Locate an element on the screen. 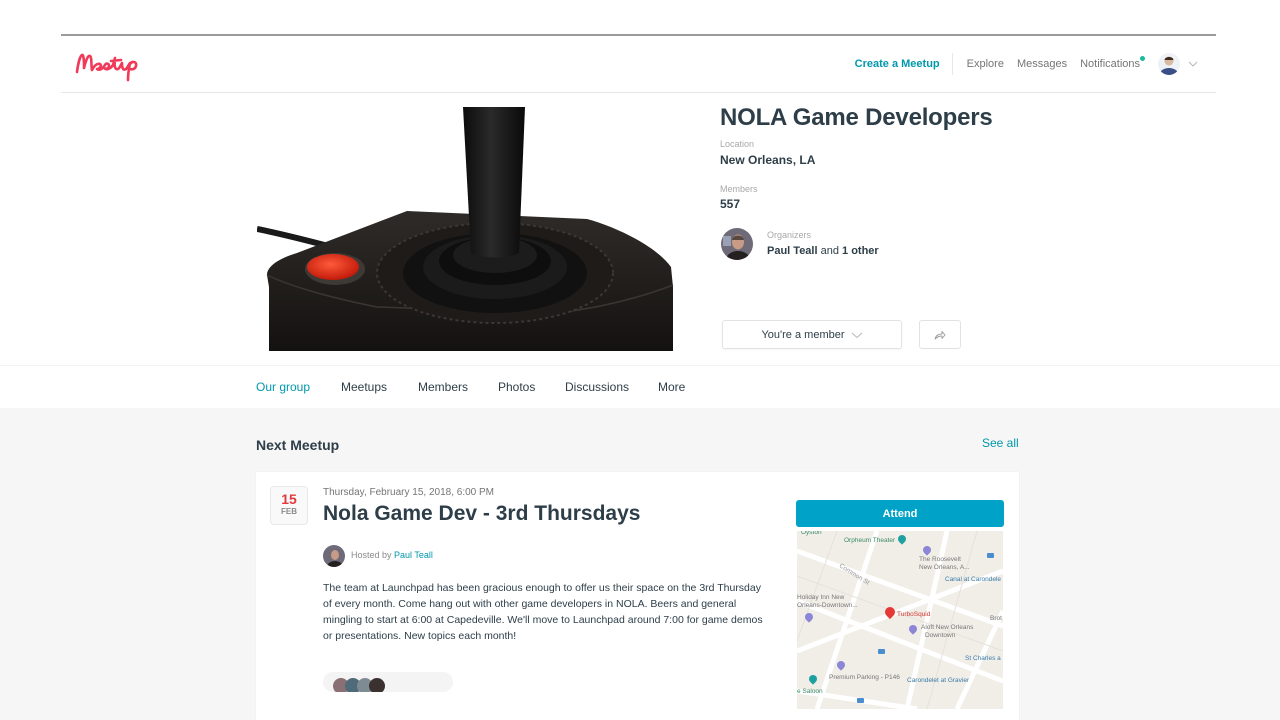 The image size is (1280, 720). map-label-brot: Brot is located at coordinates (996, 618).